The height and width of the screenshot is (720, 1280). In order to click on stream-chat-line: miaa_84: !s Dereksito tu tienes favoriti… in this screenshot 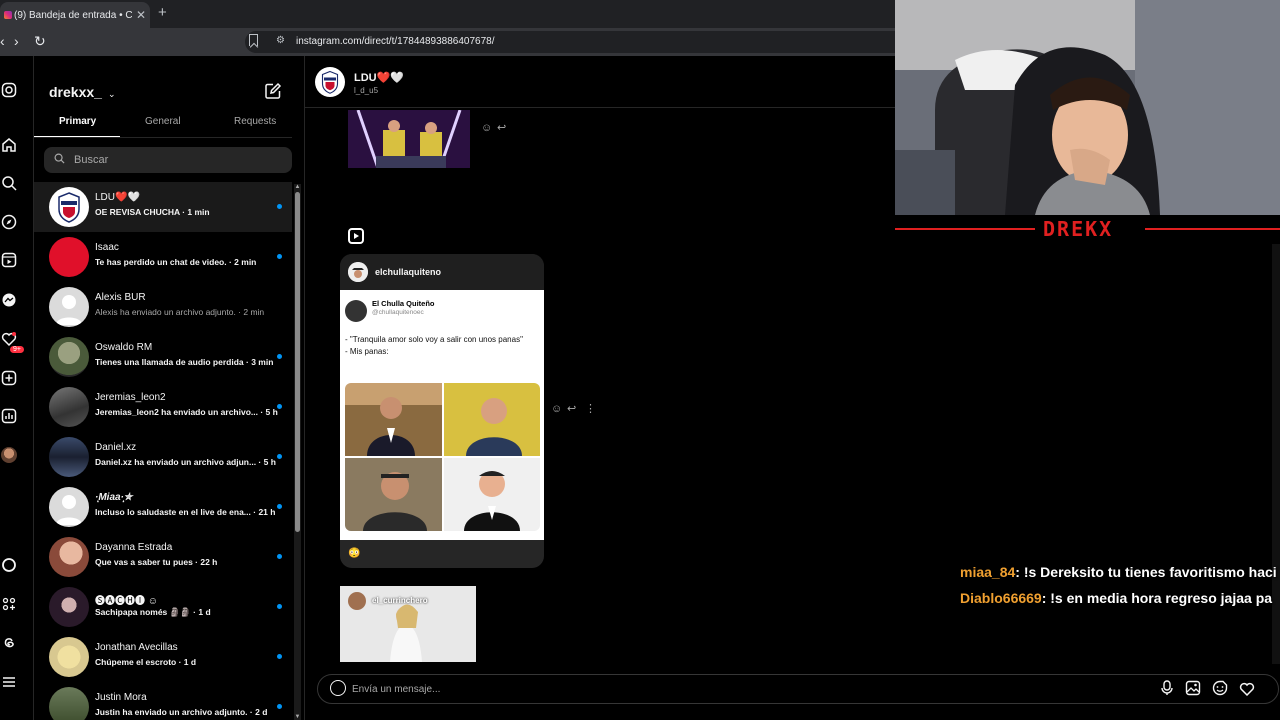, I will do `click(1120, 577)`.